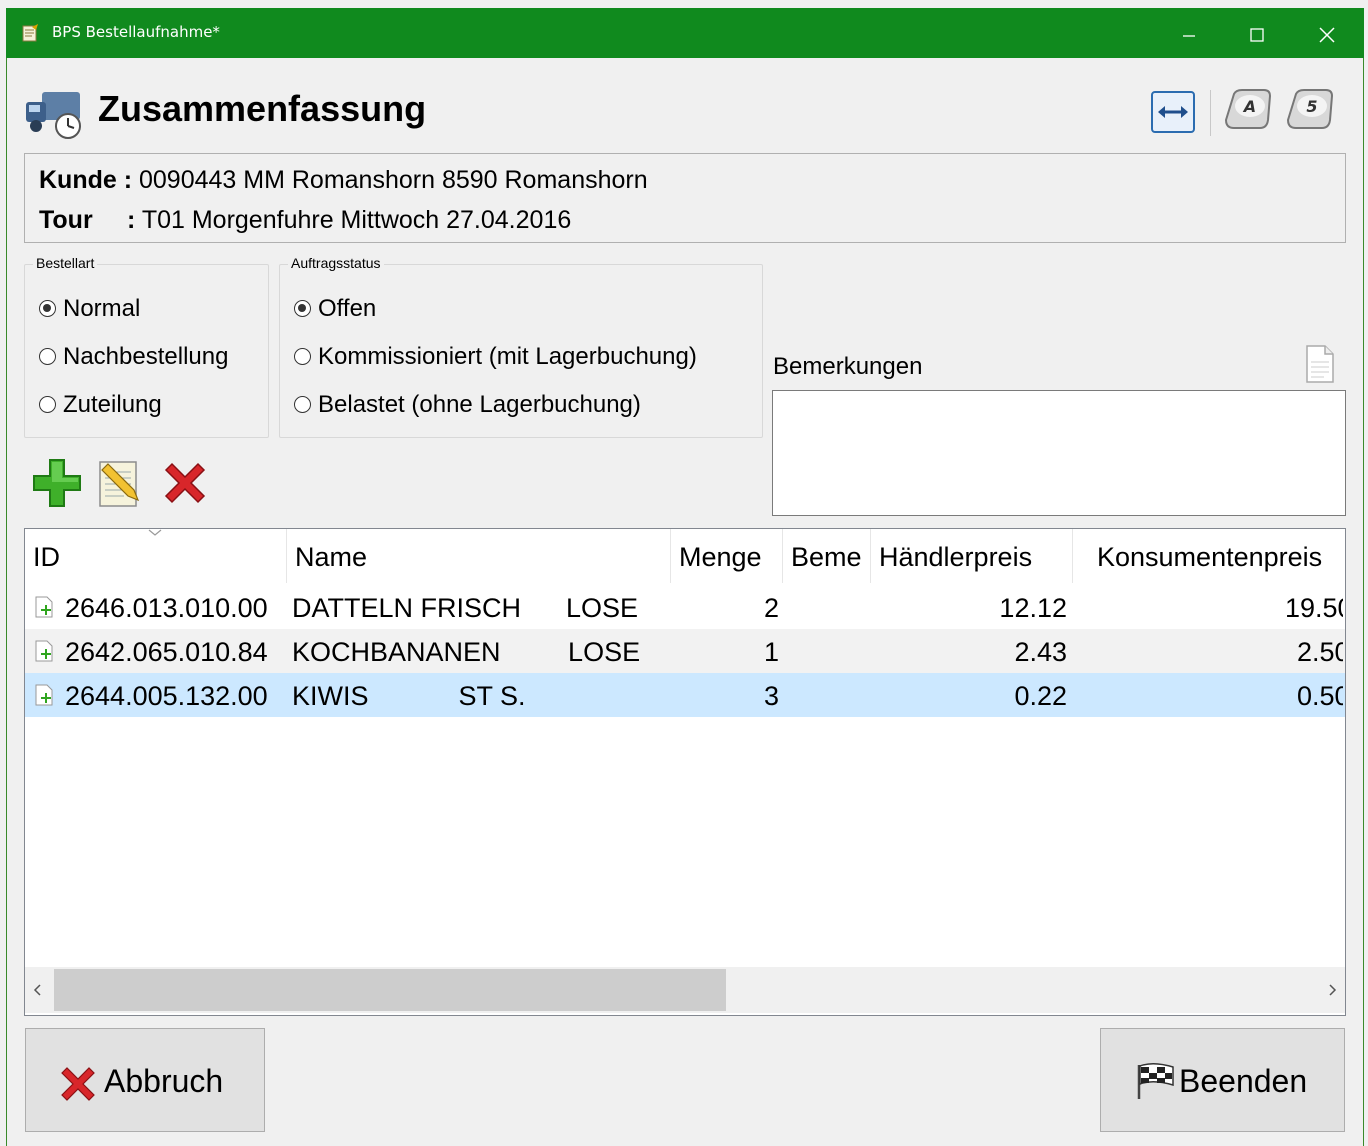 This screenshot has height=1146, width=1368. Describe the element at coordinates (1209, 556) in the screenshot. I see `column-header-konsumentenpreis: Konsumentenpreis` at that location.